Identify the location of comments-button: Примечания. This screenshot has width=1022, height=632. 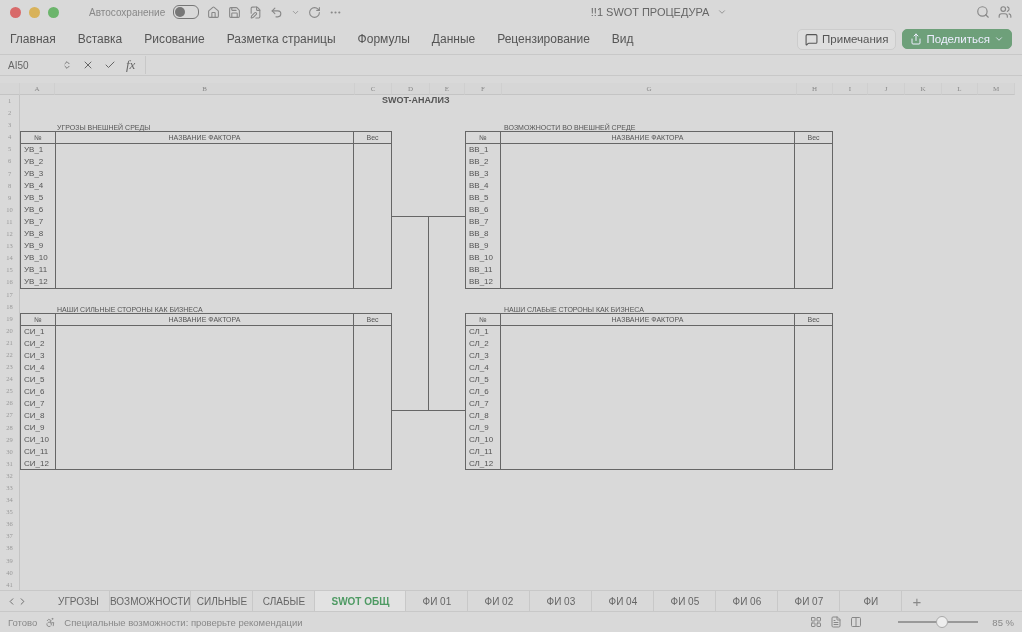
(847, 39).